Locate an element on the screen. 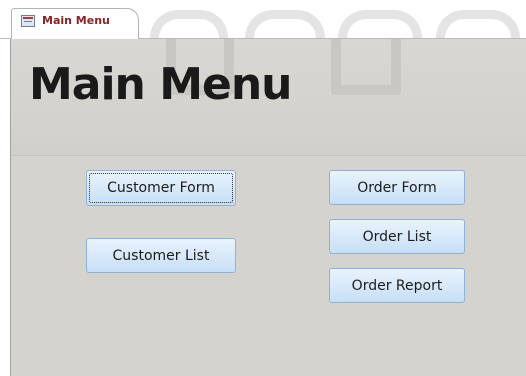  page-title: Main Menu is located at coordinates (160, 84).